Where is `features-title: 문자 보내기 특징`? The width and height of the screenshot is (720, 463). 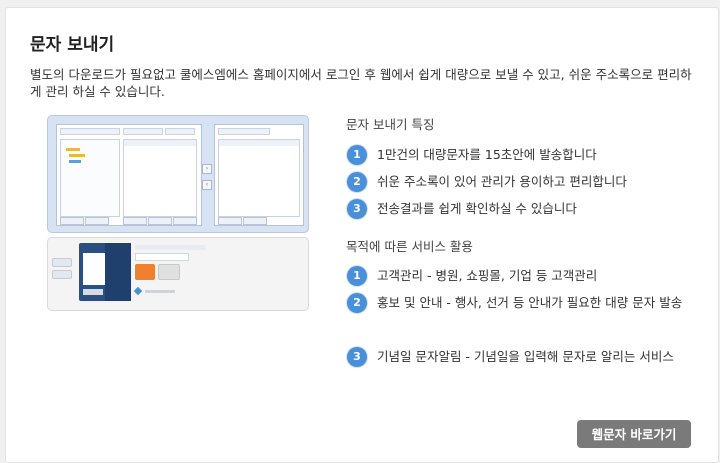 features-title: 문자 보내기 특징 is located at coordinates (390, 124).